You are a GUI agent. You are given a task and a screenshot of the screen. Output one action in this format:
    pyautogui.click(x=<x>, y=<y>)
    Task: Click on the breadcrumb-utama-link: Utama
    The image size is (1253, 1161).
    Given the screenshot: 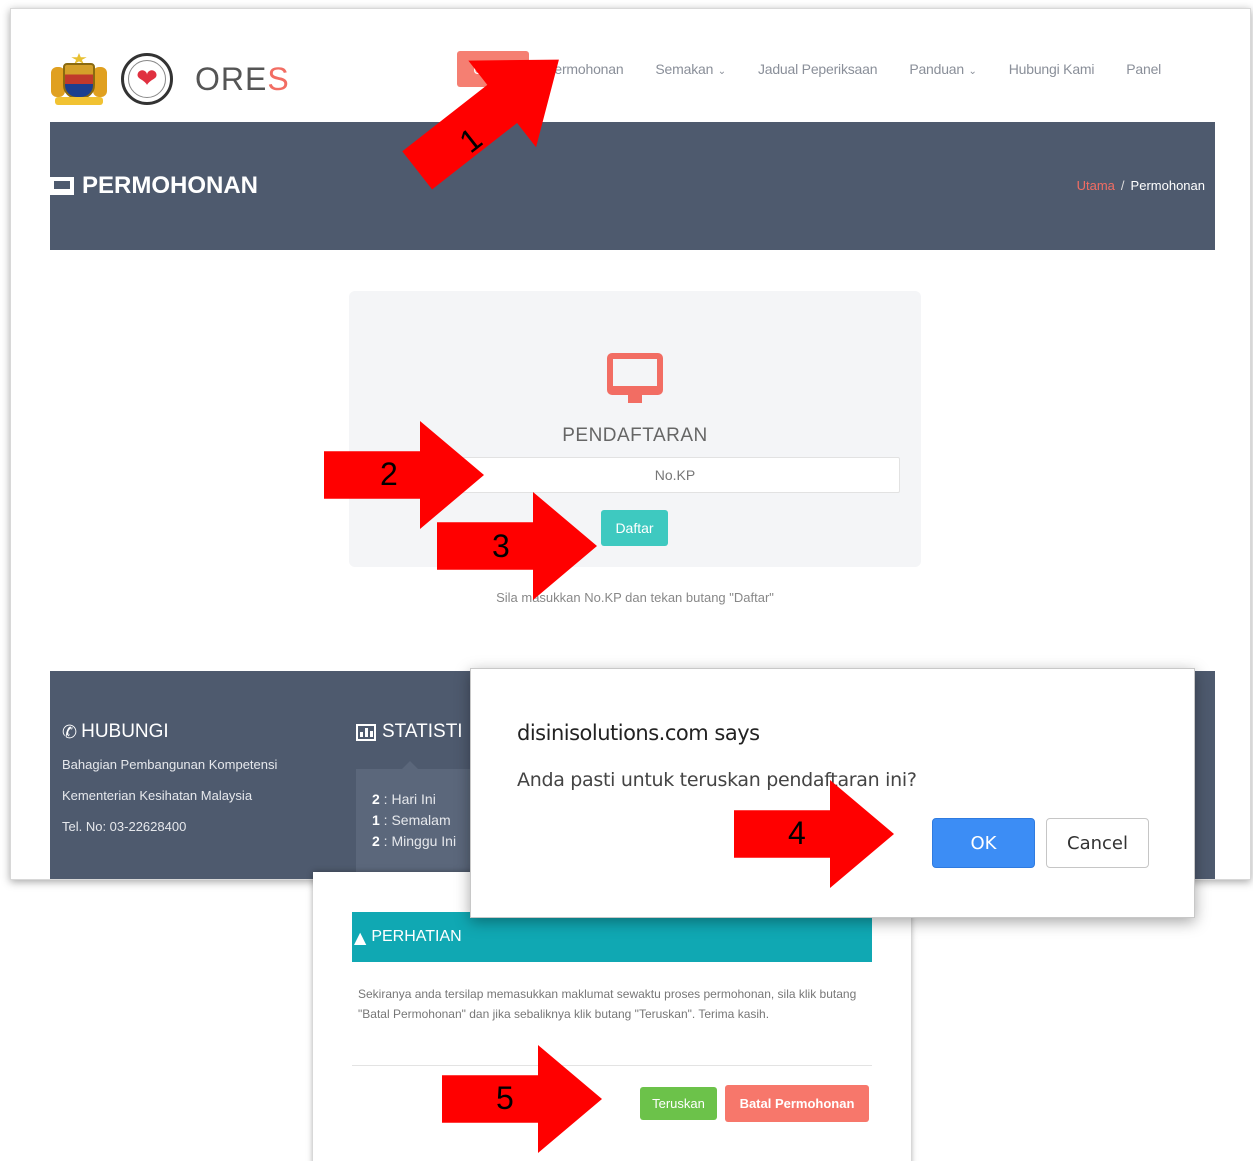 What is the action you would take?
    pyautogui.click(x=1096, y=185)
    